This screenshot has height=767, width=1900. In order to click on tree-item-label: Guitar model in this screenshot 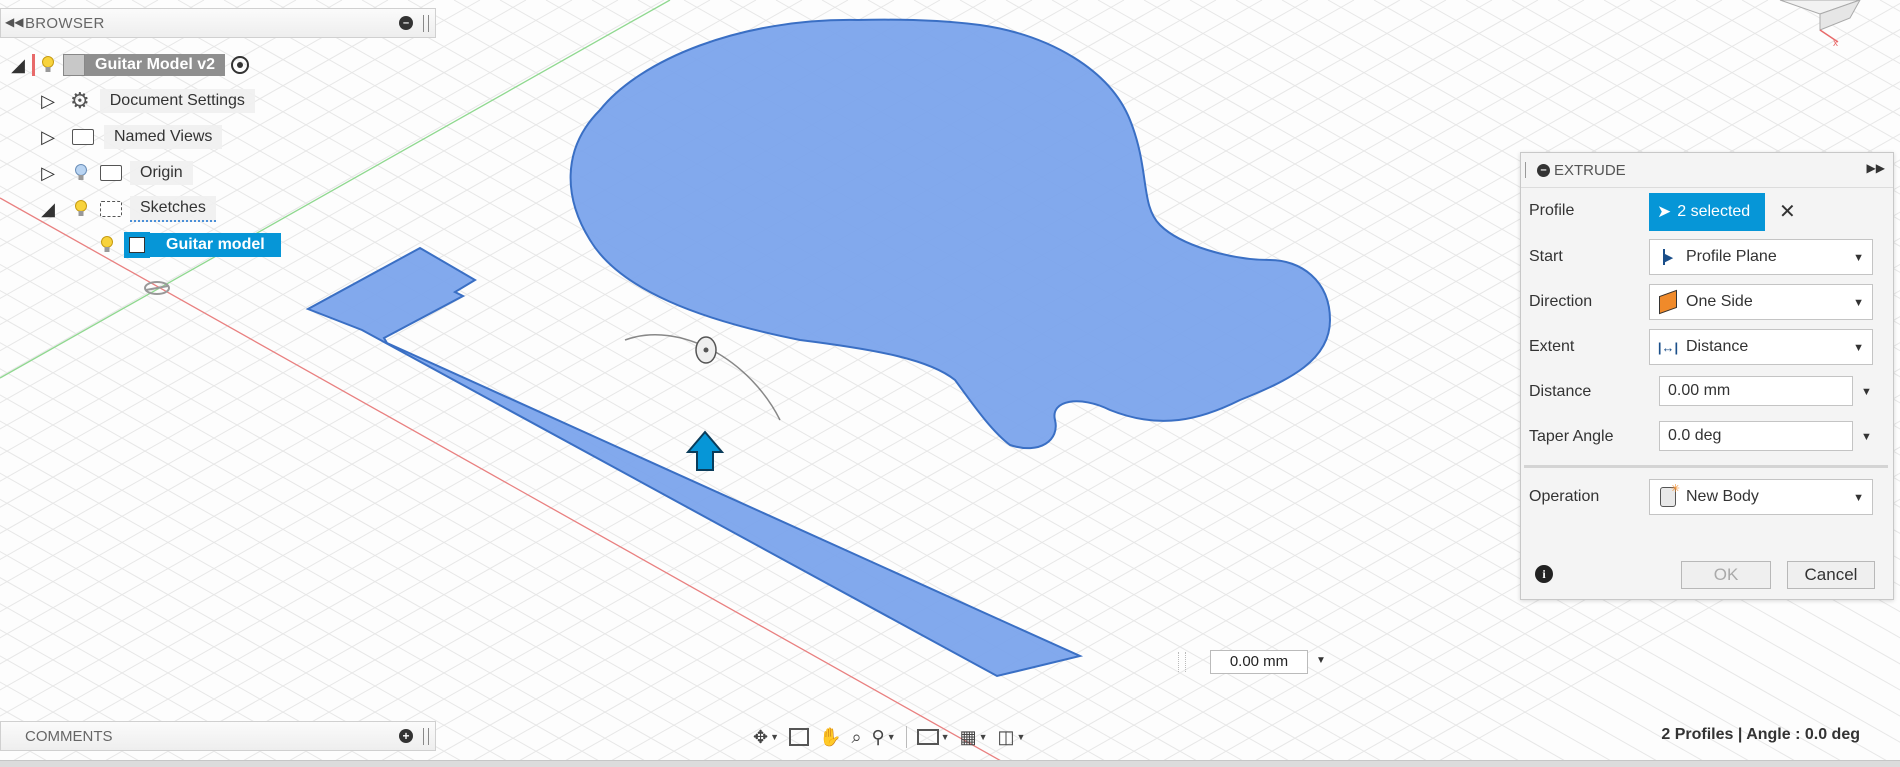, I will do `click(215, 245)`.